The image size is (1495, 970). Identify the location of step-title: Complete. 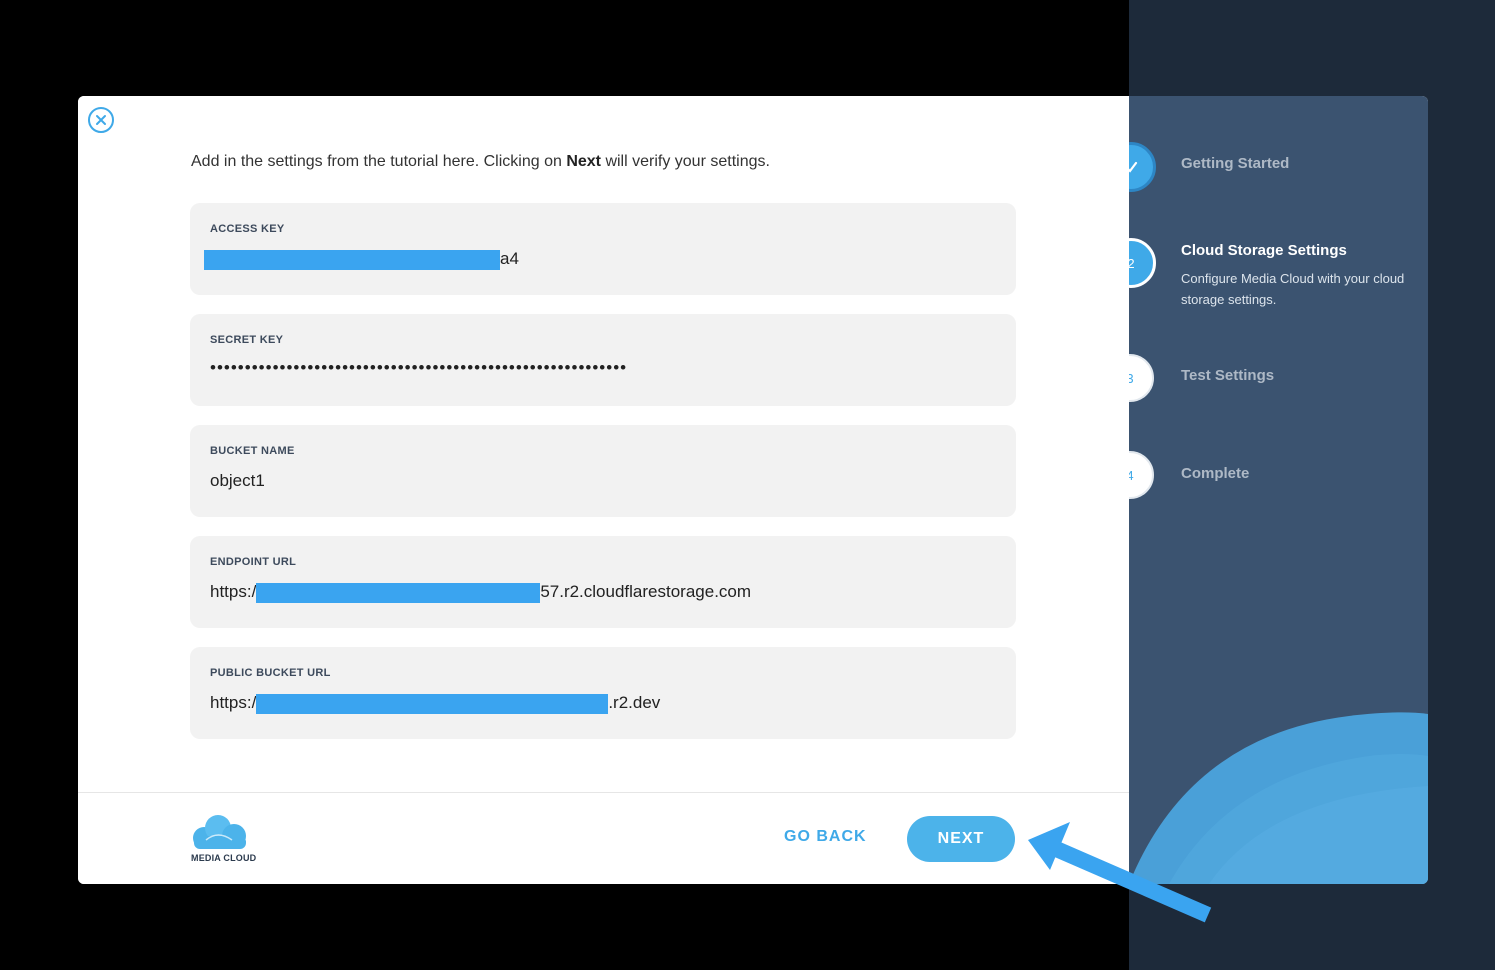
(1215, 473).